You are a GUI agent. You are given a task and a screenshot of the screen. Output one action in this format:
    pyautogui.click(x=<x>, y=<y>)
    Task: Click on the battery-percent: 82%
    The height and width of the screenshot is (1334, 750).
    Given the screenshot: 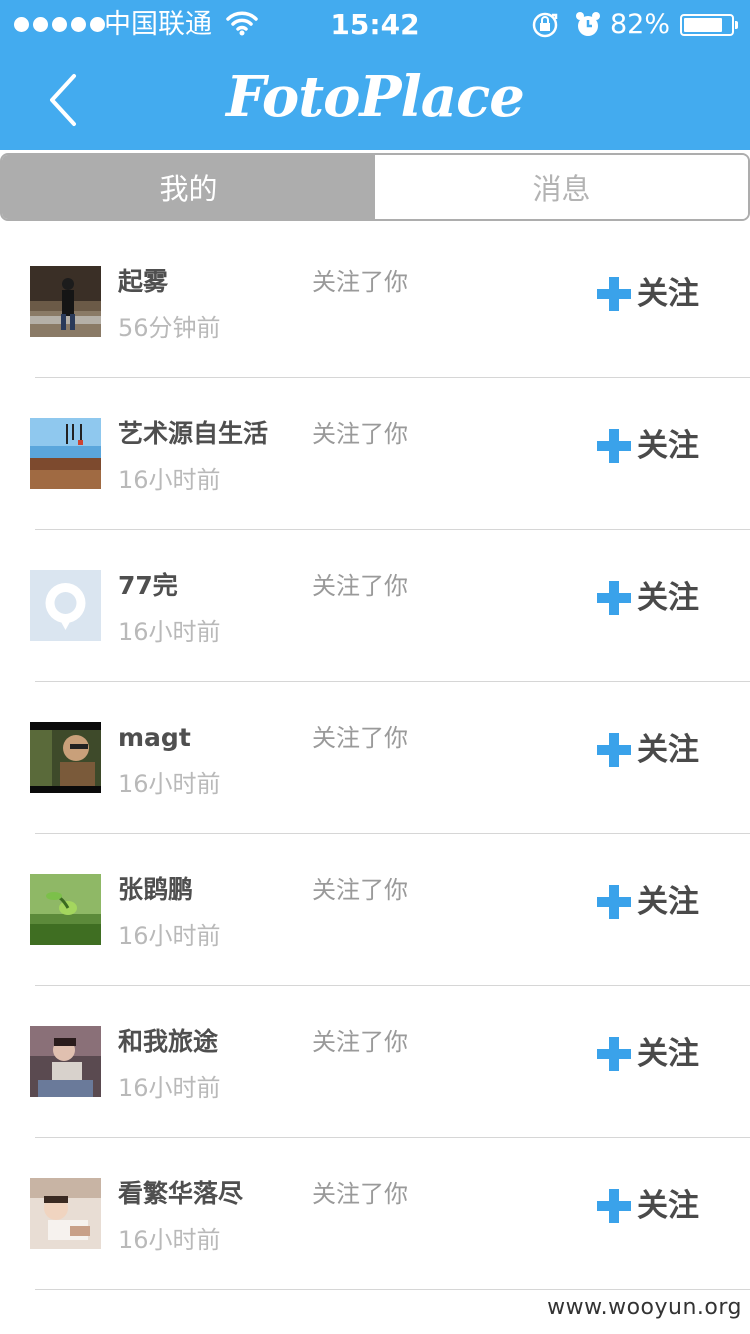 What is the action you would take?
    pyautogui.click(x=640, y=24)
    